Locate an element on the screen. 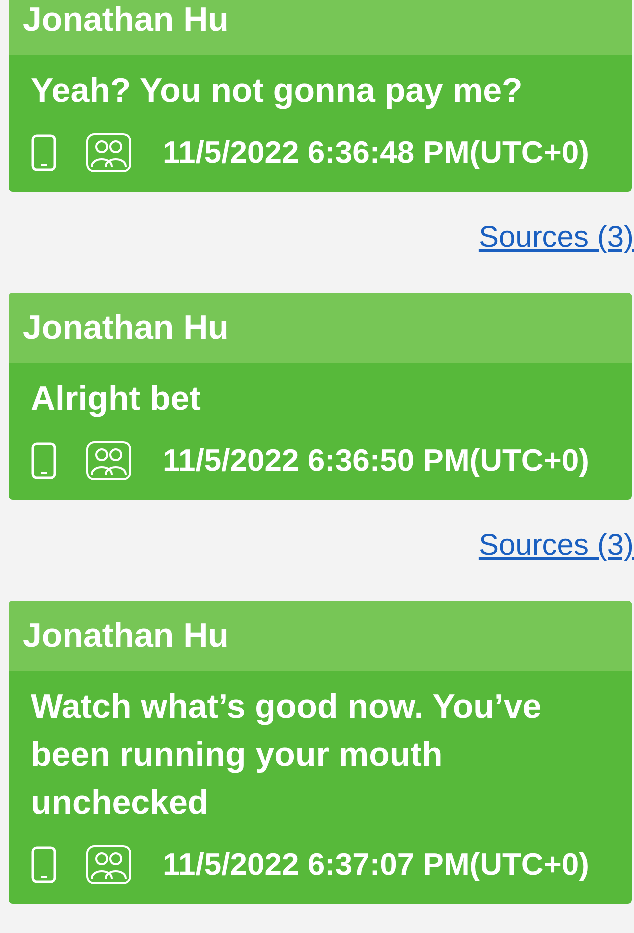 The image size is (634, 933). message-text: Alright bet is located at coordinates (116, 399).